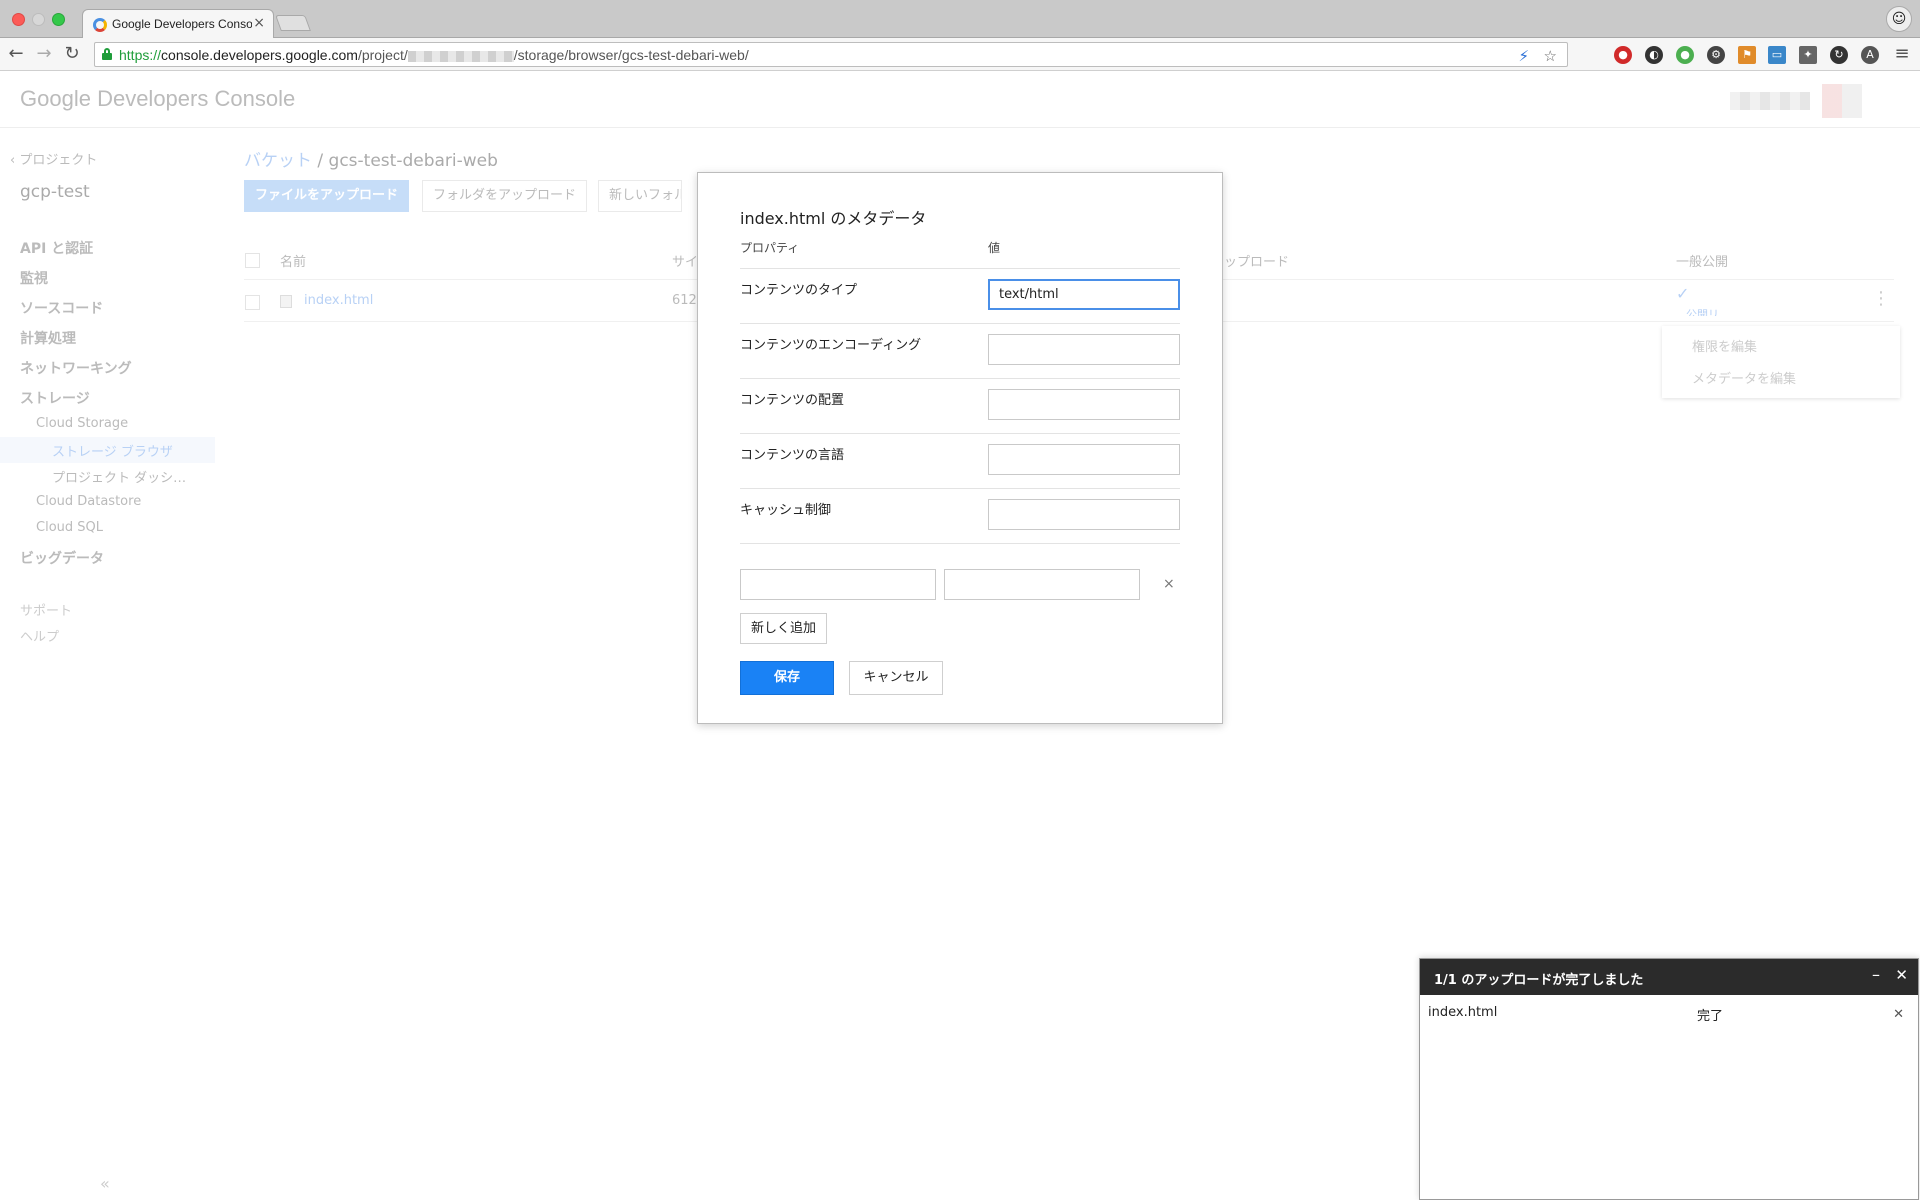 This screenshot has height=1200, width=1920. What do you see at coordinates (34, 278) in the screenshot?
I see `sidebar-item-monitoring: 監視` at bounding box center [34, 278].